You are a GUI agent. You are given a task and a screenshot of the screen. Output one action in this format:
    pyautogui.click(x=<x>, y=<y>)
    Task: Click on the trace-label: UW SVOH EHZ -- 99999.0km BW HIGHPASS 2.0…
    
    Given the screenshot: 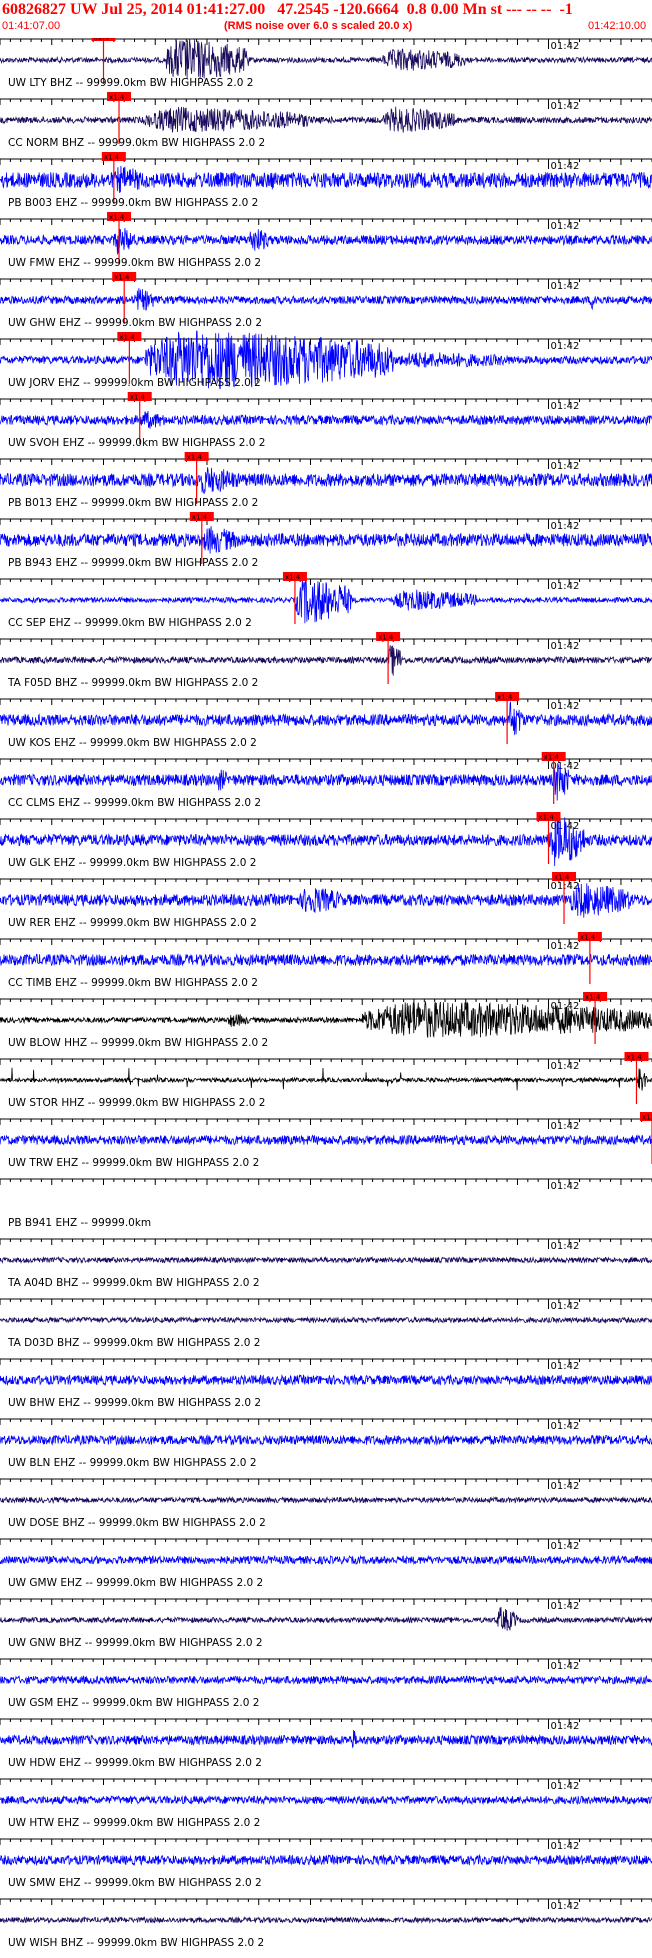 What is the action you would take?
    pyautogui.click(x=136, y=443)
    